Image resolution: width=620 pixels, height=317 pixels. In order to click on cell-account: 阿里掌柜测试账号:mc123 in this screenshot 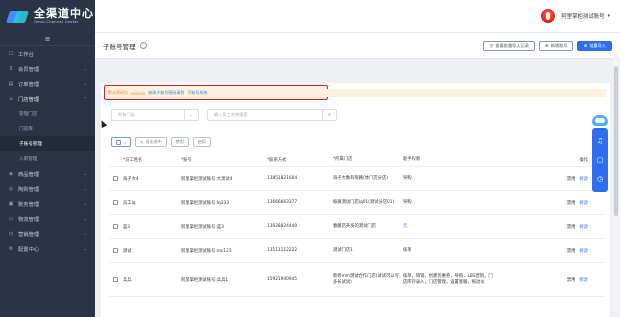, I will do `click(206, 251)`.